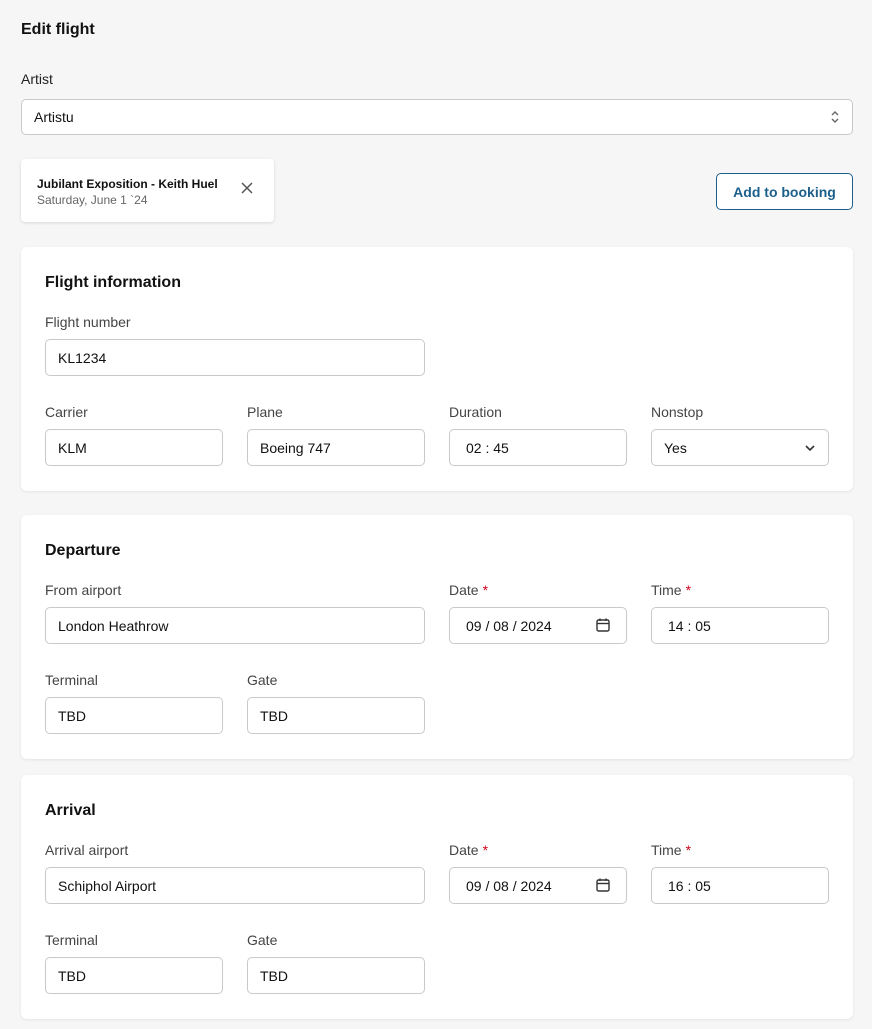 The width and height of the screenshot is (872, 1029). What do you see at coordinates (83, 590) in the screenshot?
I see `from-airport-label: From airport` at bounding box center [83, 590].